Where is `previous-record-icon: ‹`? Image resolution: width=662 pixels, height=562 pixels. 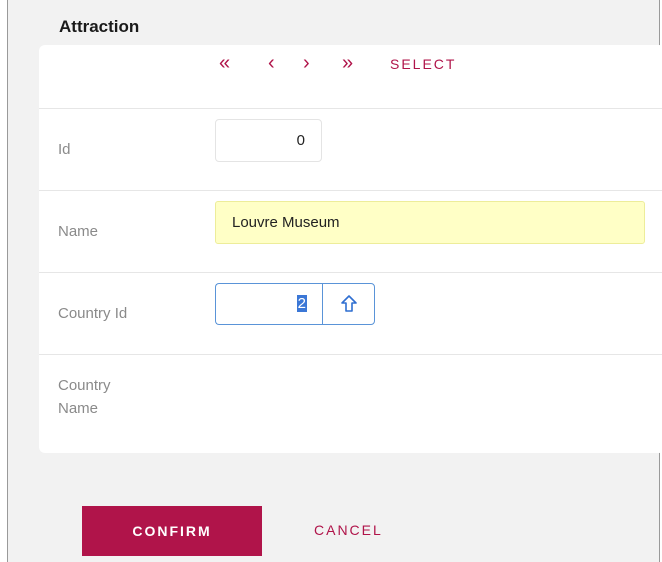
previous-record-icon: ‹ is located at coordinates (271, 63).